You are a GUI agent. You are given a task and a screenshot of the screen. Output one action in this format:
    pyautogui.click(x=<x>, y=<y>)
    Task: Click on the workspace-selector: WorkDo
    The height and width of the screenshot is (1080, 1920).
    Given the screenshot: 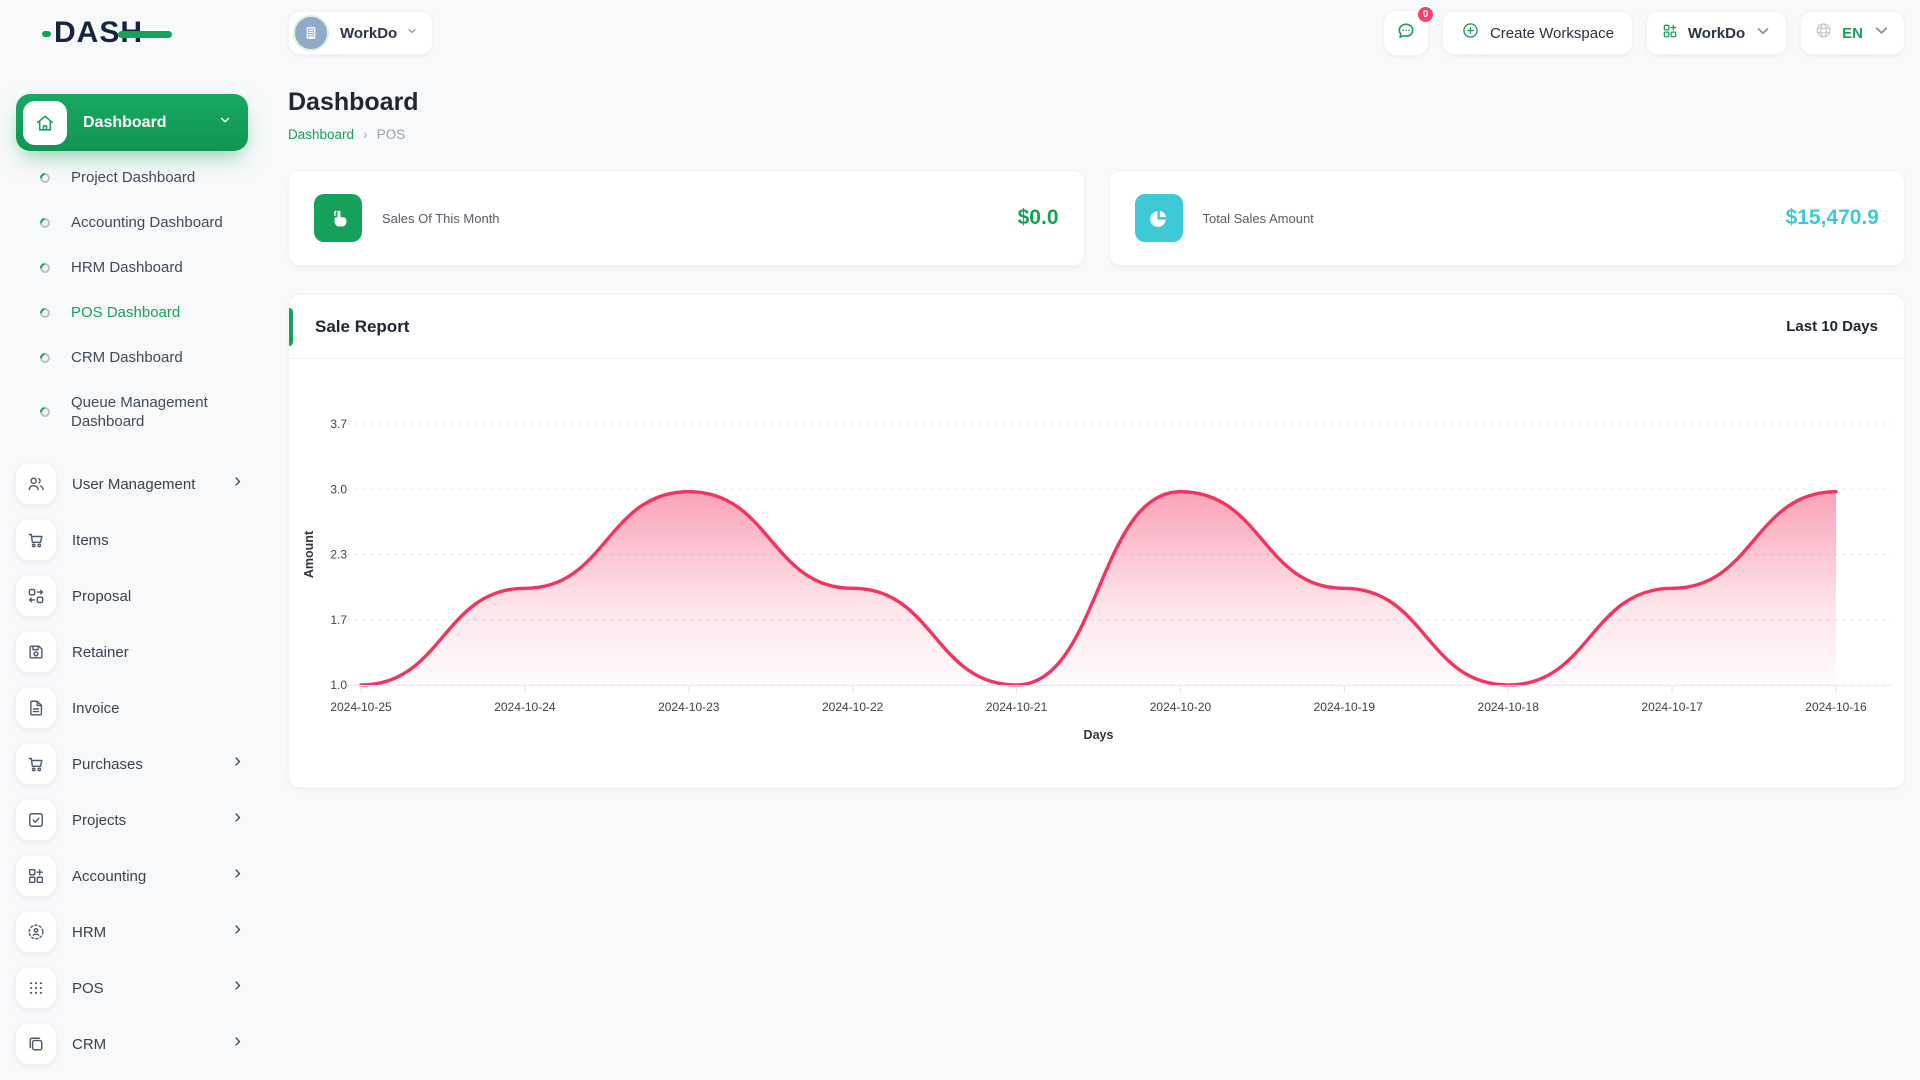 What is the action you would take?
    pyautogui.click(x=361, y=33)
    